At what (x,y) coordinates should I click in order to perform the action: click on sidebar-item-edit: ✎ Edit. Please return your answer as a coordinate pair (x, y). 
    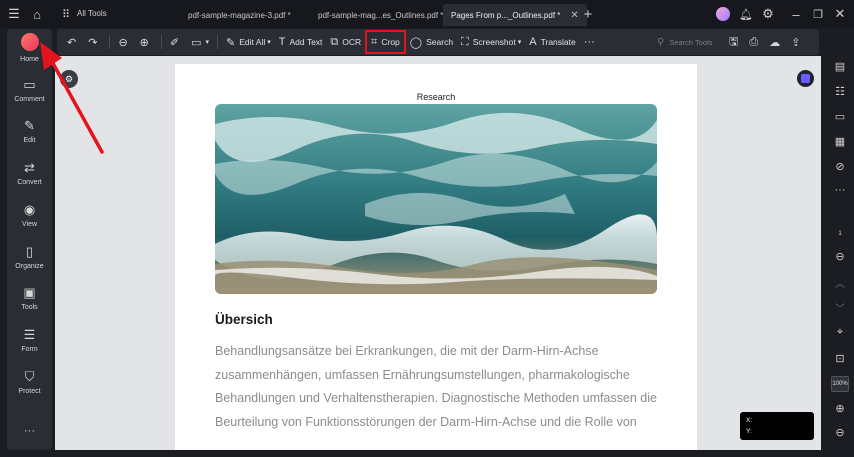
    Looking at the image, I should click on (29, 131).